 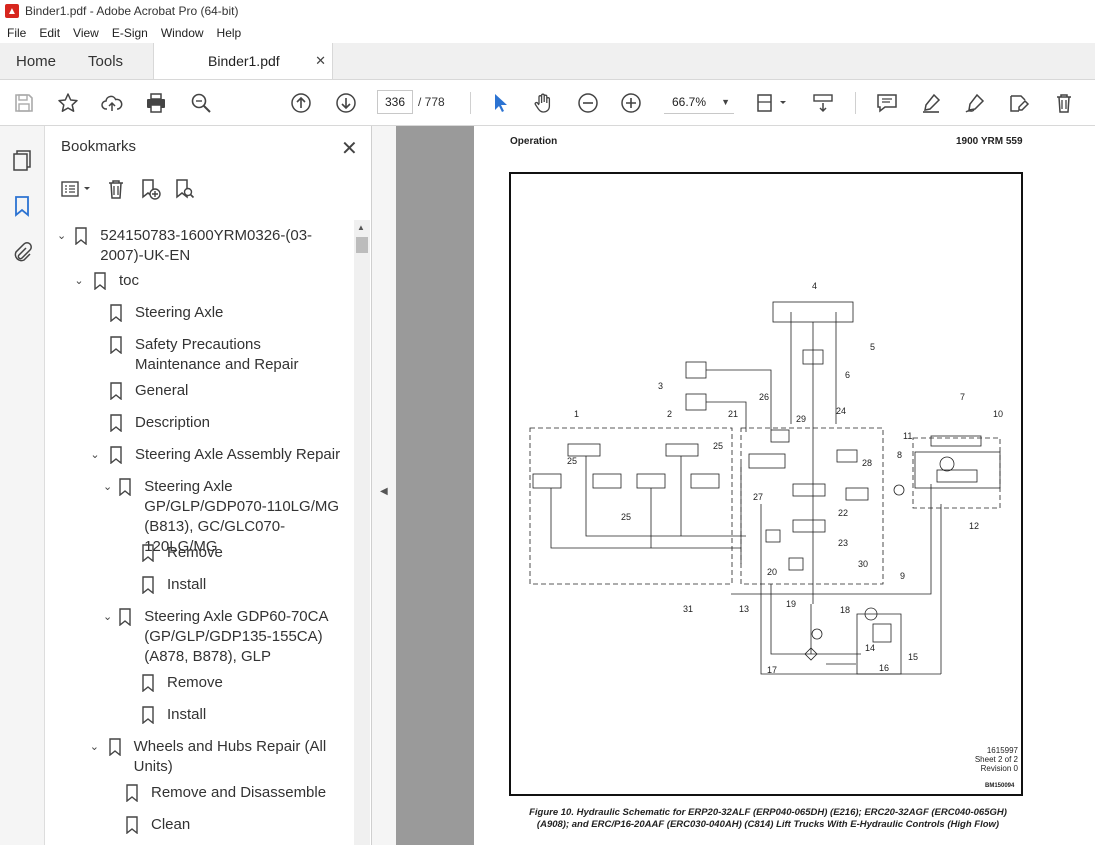 What do you see at coordinates (206, 281) in the screenshot?
I see `bookmark-item: ⌄ toc` at bounding box center [206, 281].